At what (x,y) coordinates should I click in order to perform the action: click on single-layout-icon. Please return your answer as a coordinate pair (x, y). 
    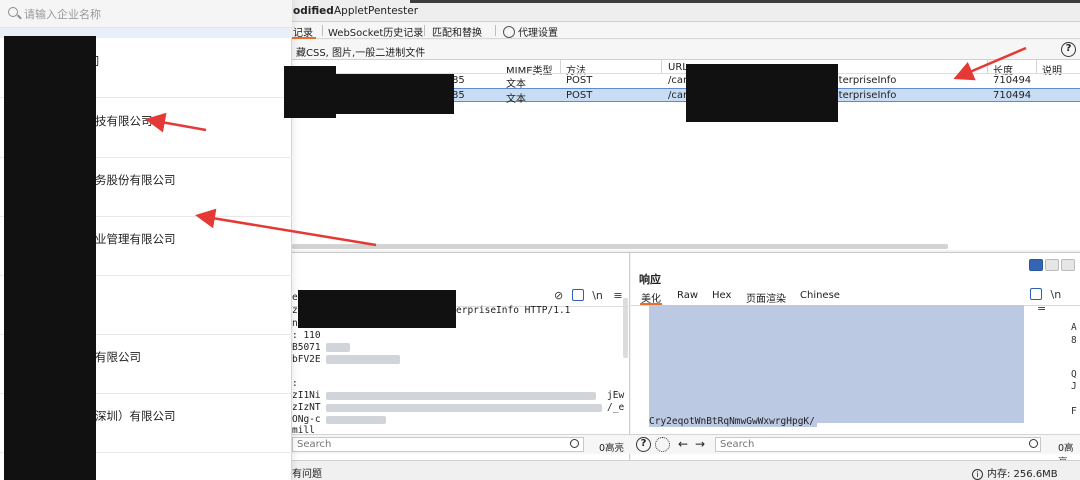
    Looking at the image, I should click on (1068, 265).